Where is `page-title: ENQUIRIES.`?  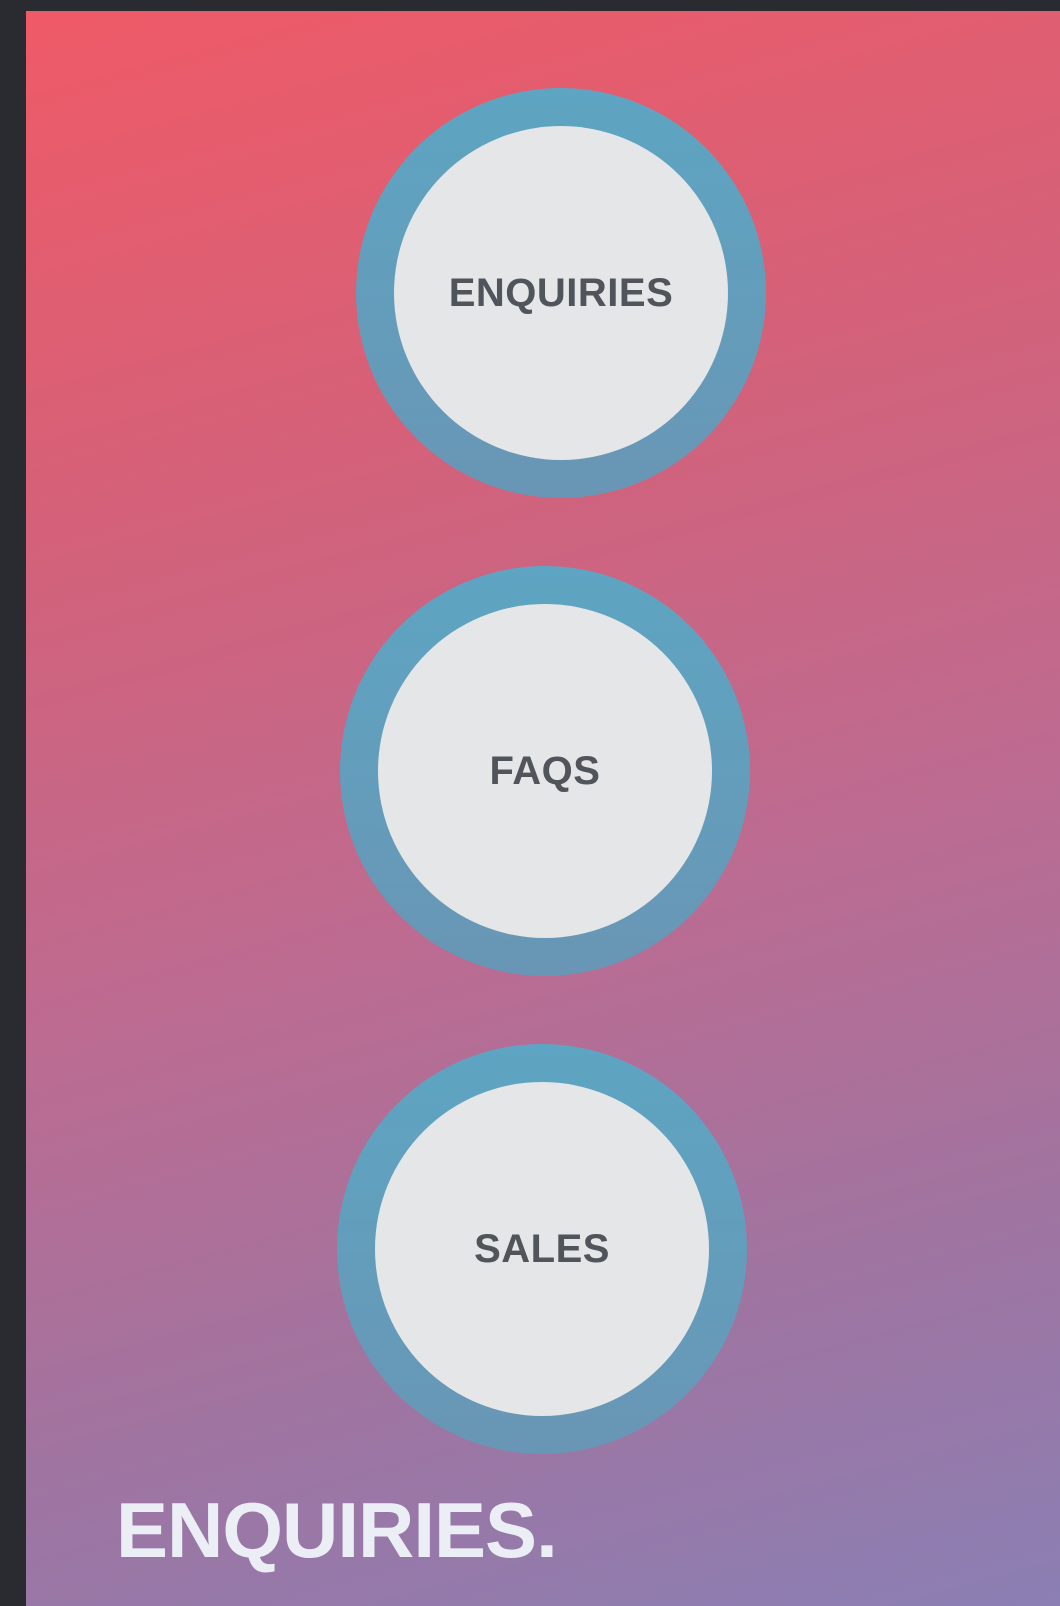
page-title: ENQUIRIES. is located at coordinates (337, 1530).